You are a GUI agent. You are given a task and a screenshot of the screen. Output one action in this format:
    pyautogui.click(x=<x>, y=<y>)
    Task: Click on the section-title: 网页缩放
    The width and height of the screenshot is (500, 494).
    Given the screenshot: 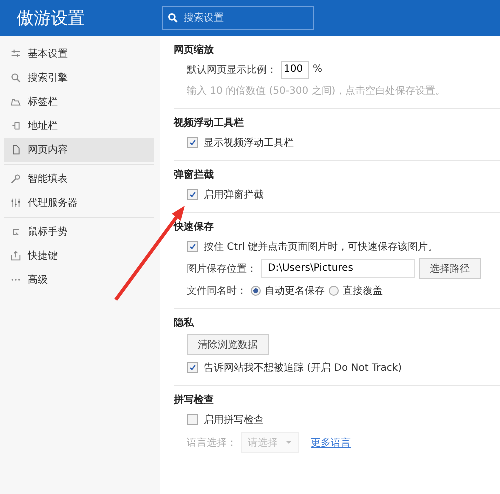 What is the action you would take?
    pyautogui.click(x=194, y=51)
    